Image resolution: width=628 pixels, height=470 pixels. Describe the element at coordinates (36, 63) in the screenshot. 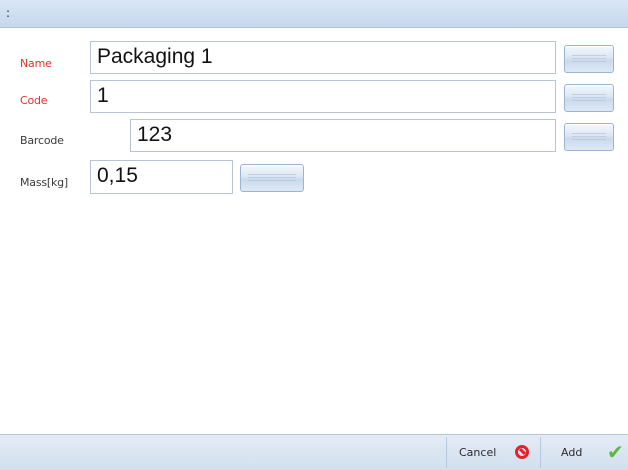

I see `name-label: Name` at that location.